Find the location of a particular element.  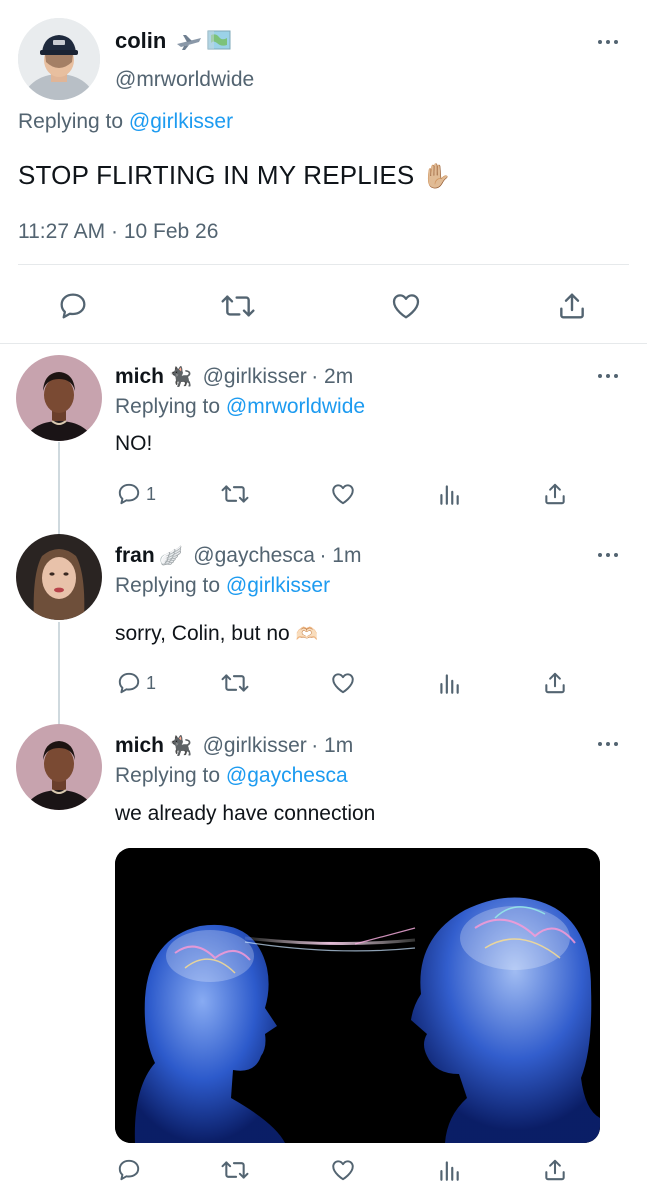

reply-time: · 2m is located at coordinates (332, 376).